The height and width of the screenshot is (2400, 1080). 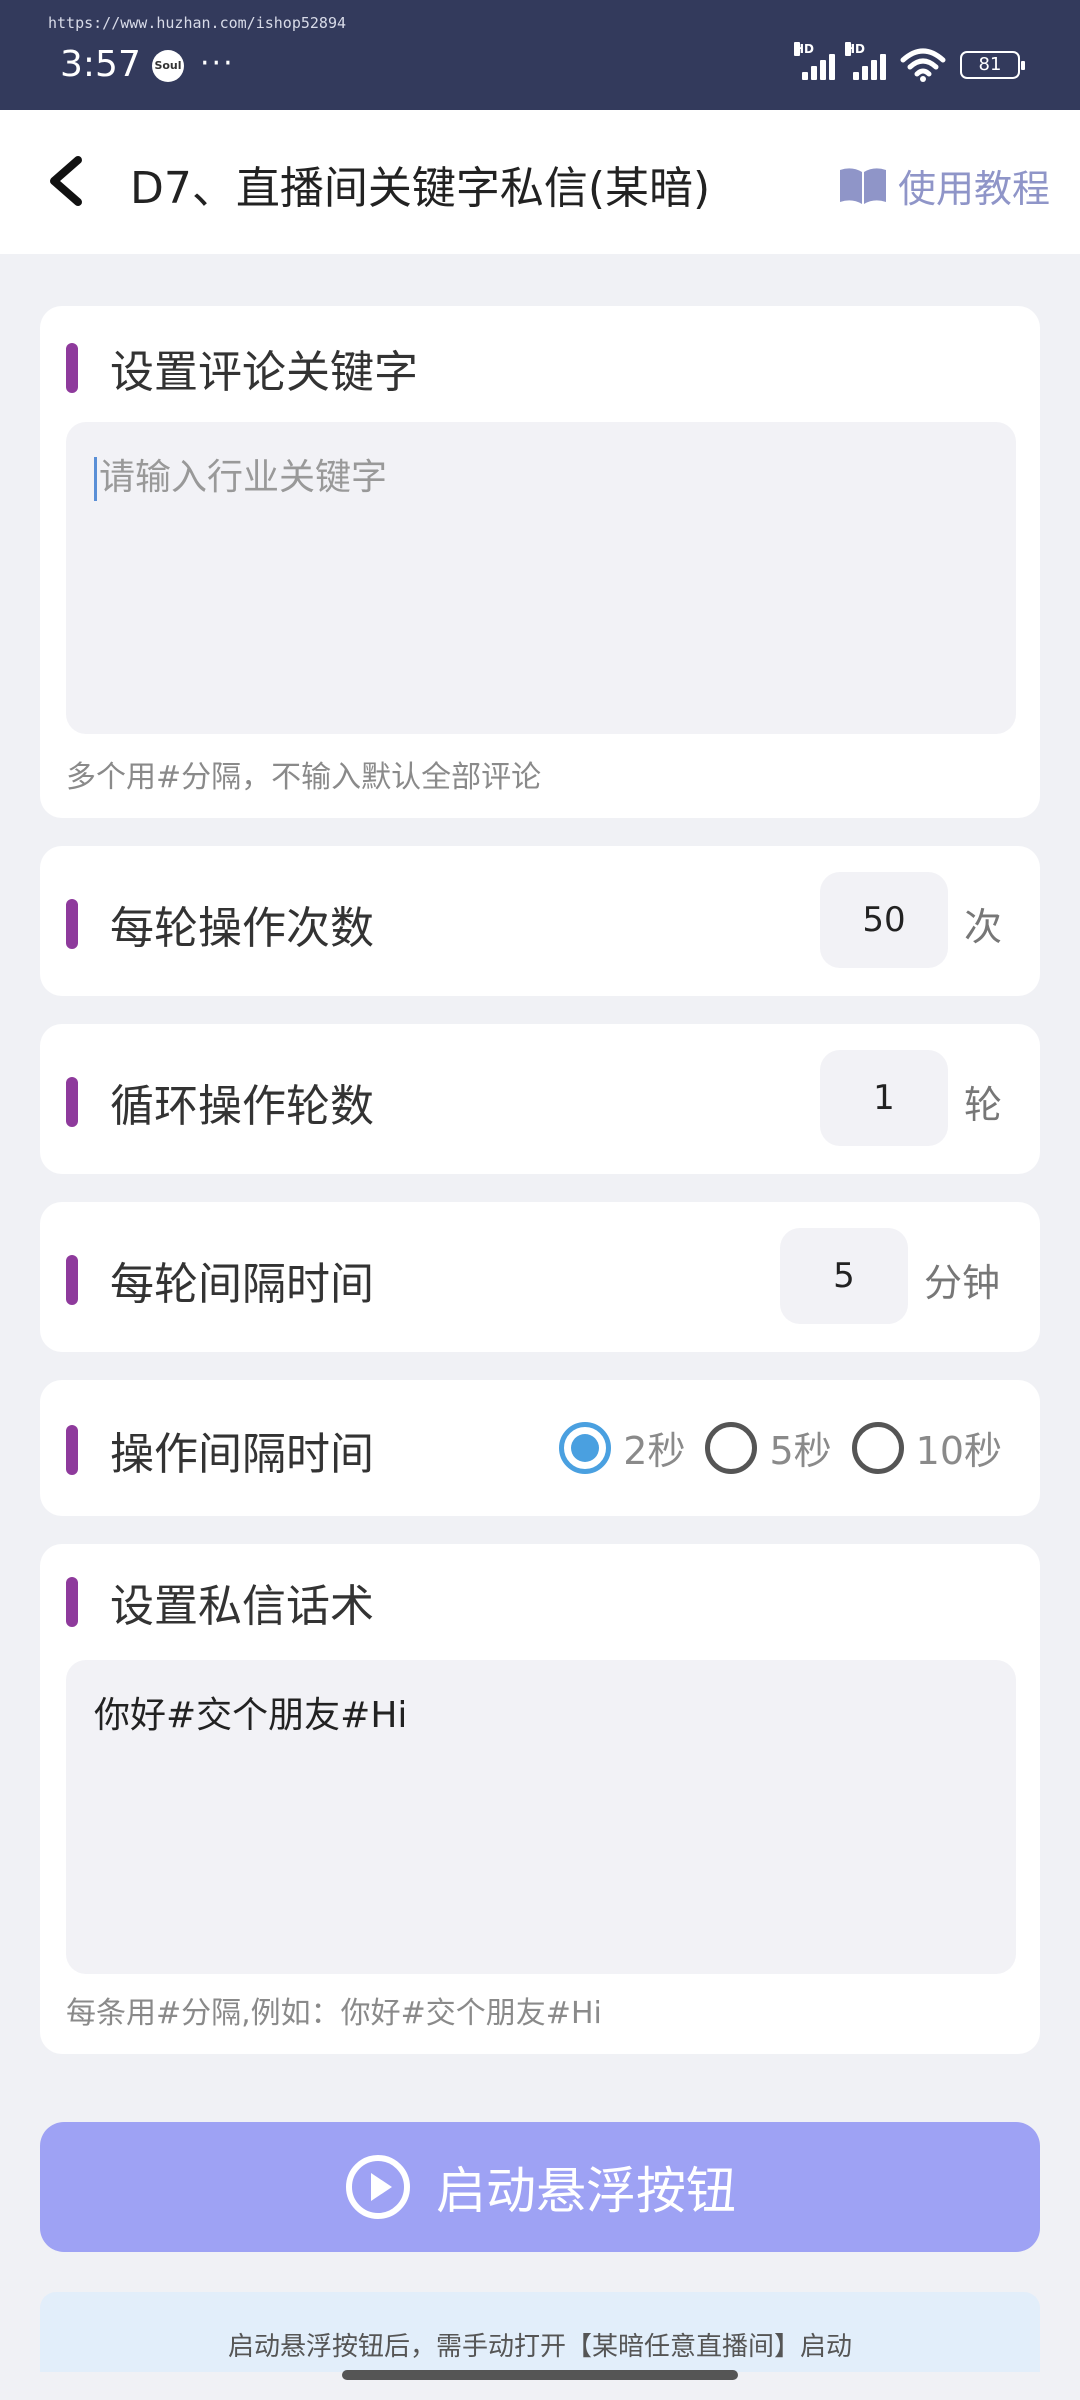 I want to click on ops-per-round-card: 每轮操作次数 50 次, so click(x=540, y=921).